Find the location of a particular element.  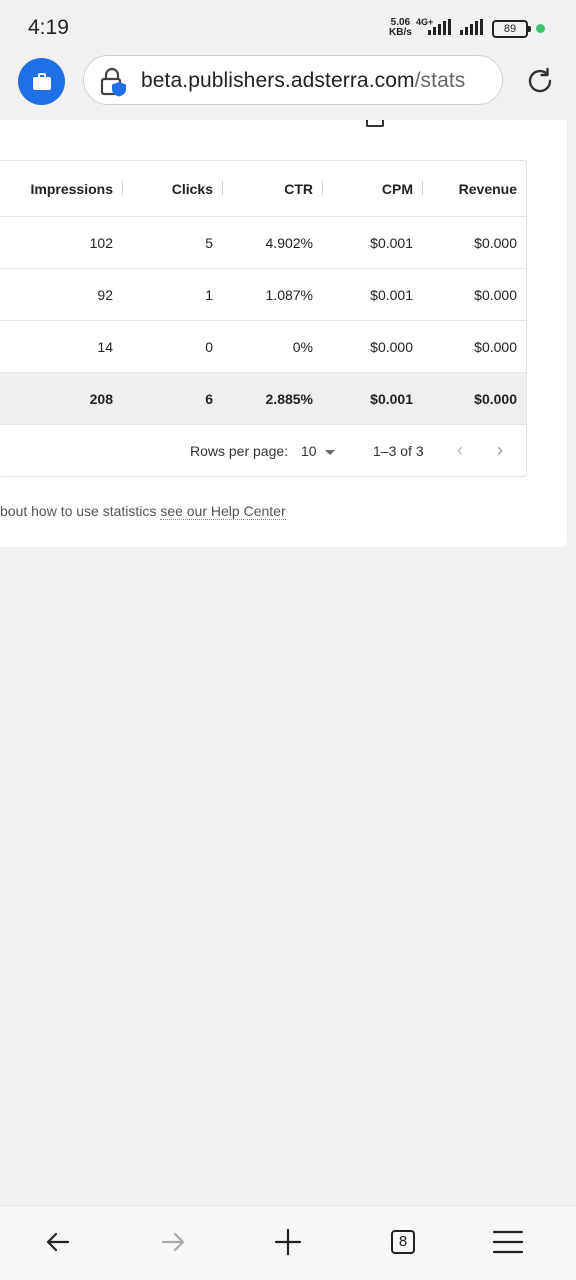

work-profile-button is located at coordinates (41, 81).